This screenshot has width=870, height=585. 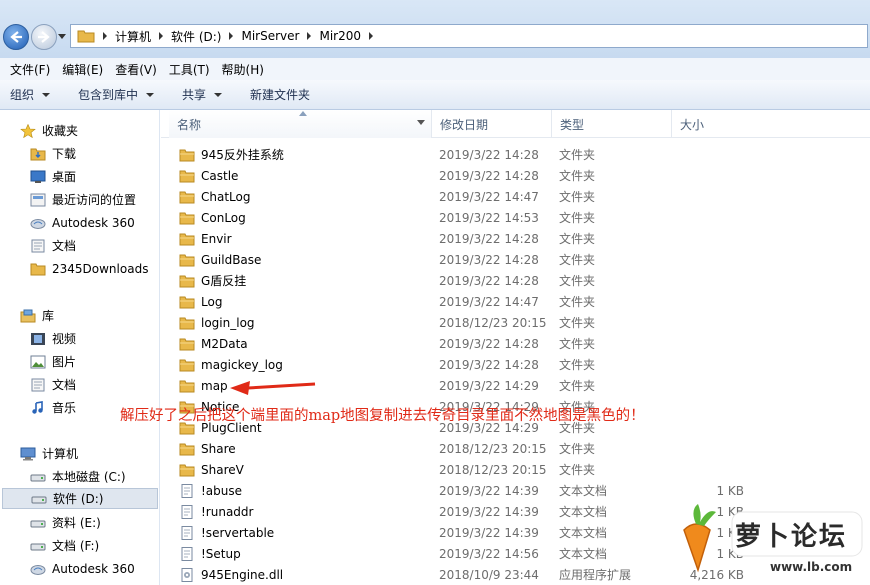 I want to click on sidebar-favorites: 收藏夹, so click(x=89, y=130).